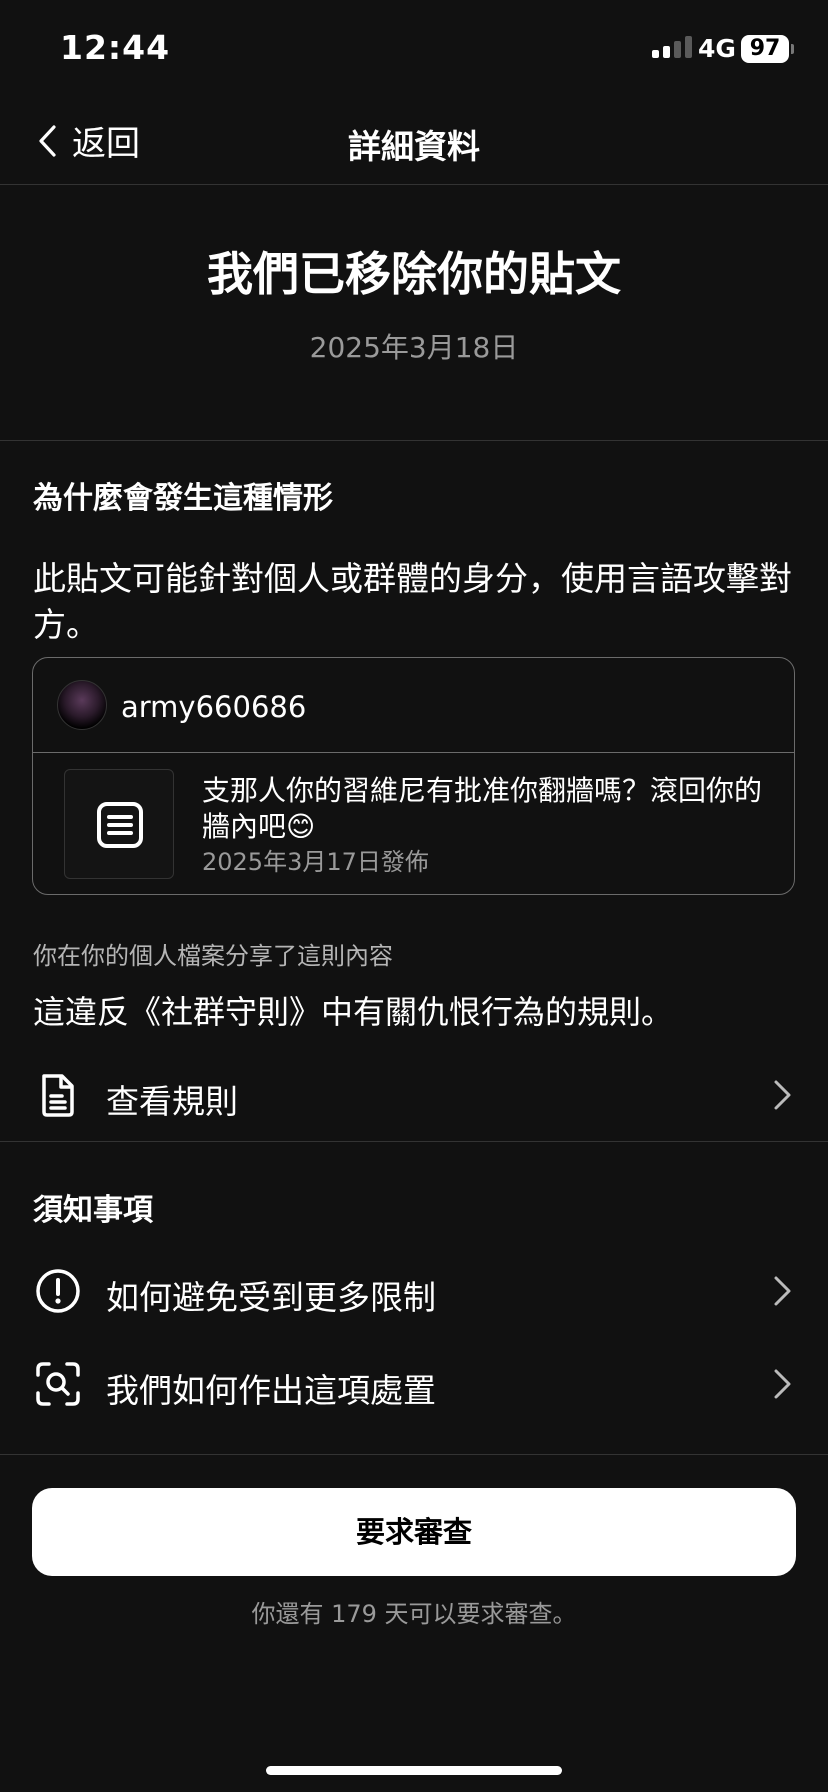 Image resolution: width=828 pixels, height=1792 pixels. Describe the element at coordinates (315, 862) in the screenshot. I see `post-date: 2025年3月17日發佈` at that location.